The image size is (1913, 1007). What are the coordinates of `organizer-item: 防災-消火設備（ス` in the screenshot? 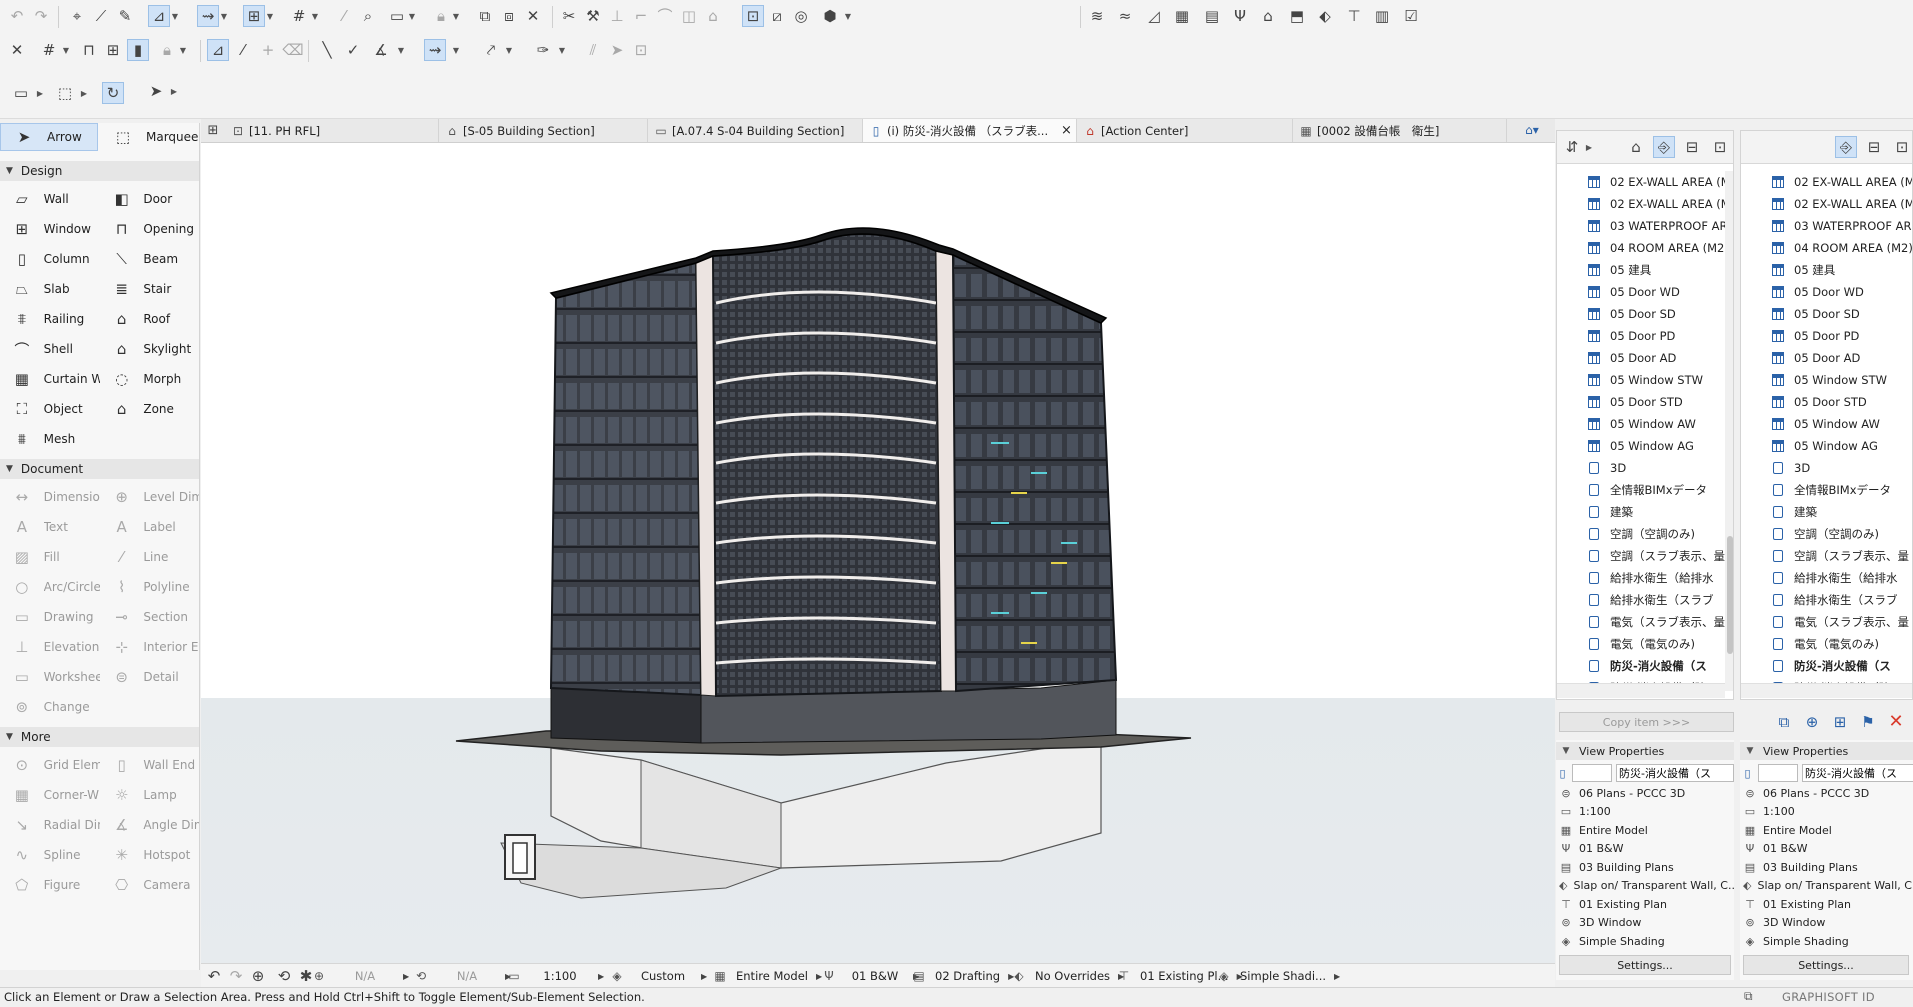 It's located at (1831, 666).